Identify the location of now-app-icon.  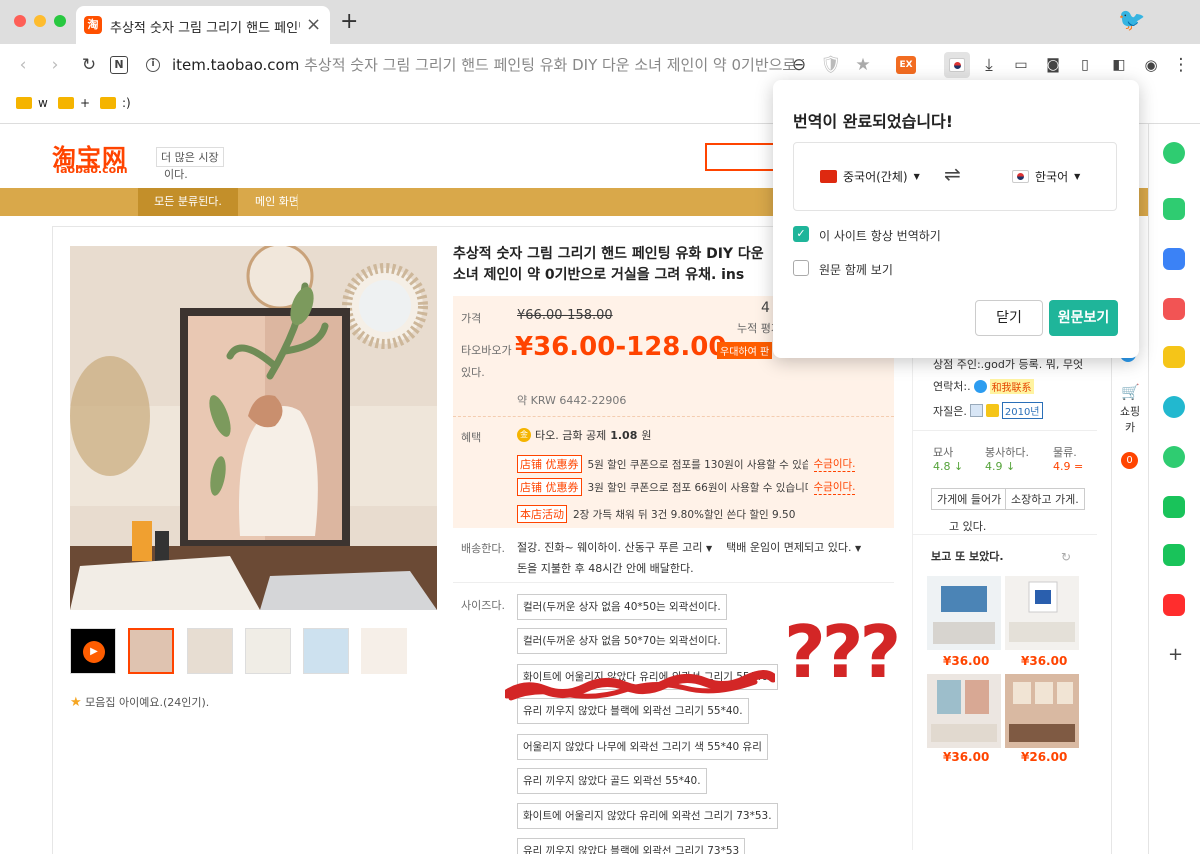
(1174, 605).